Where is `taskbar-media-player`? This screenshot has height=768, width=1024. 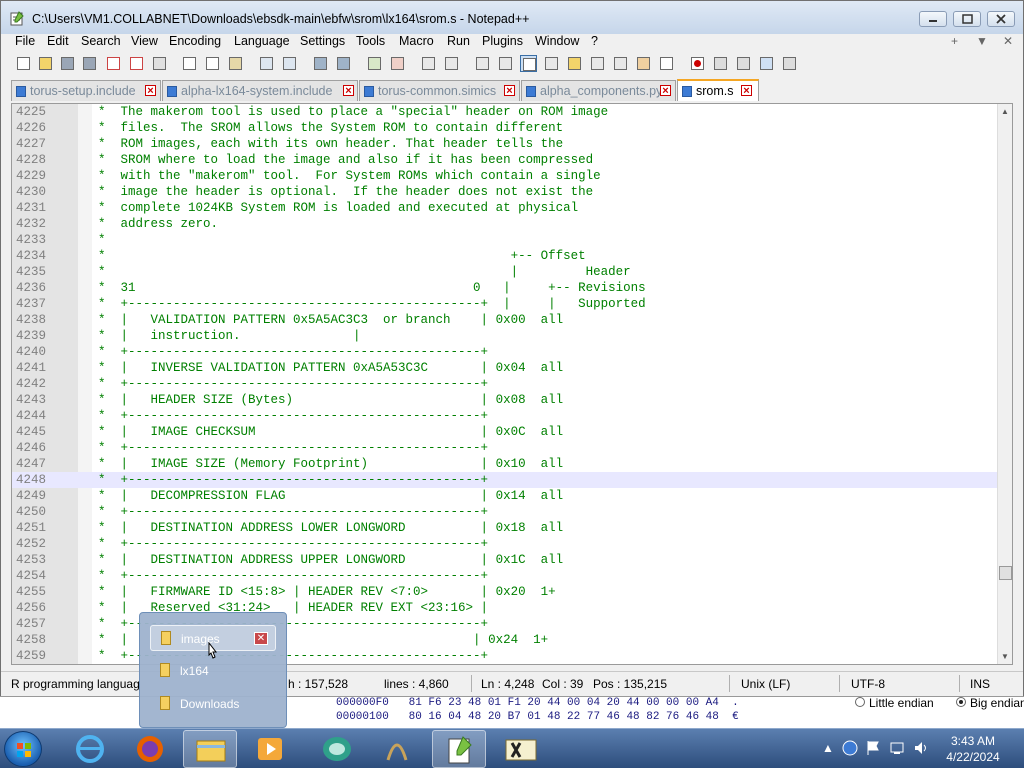 taskbar-media-player is located at coordinates (270, 749).